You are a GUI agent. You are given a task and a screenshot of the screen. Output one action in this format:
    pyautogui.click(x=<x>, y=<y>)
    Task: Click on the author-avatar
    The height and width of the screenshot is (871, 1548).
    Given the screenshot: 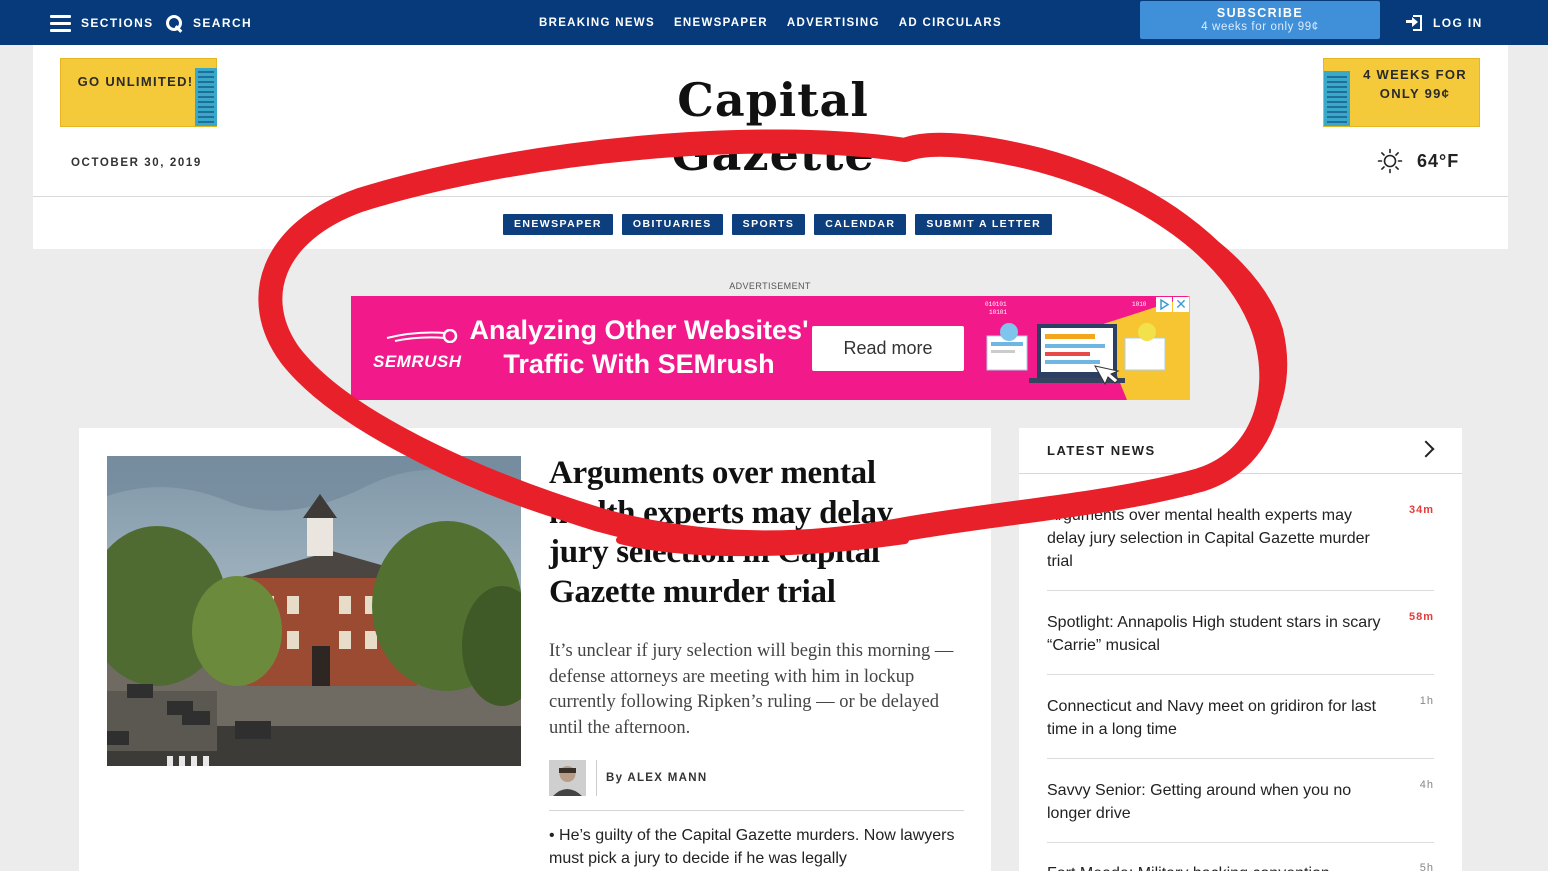 What is the action you would take?
    pyautogui.click(x=567, y=778)
    